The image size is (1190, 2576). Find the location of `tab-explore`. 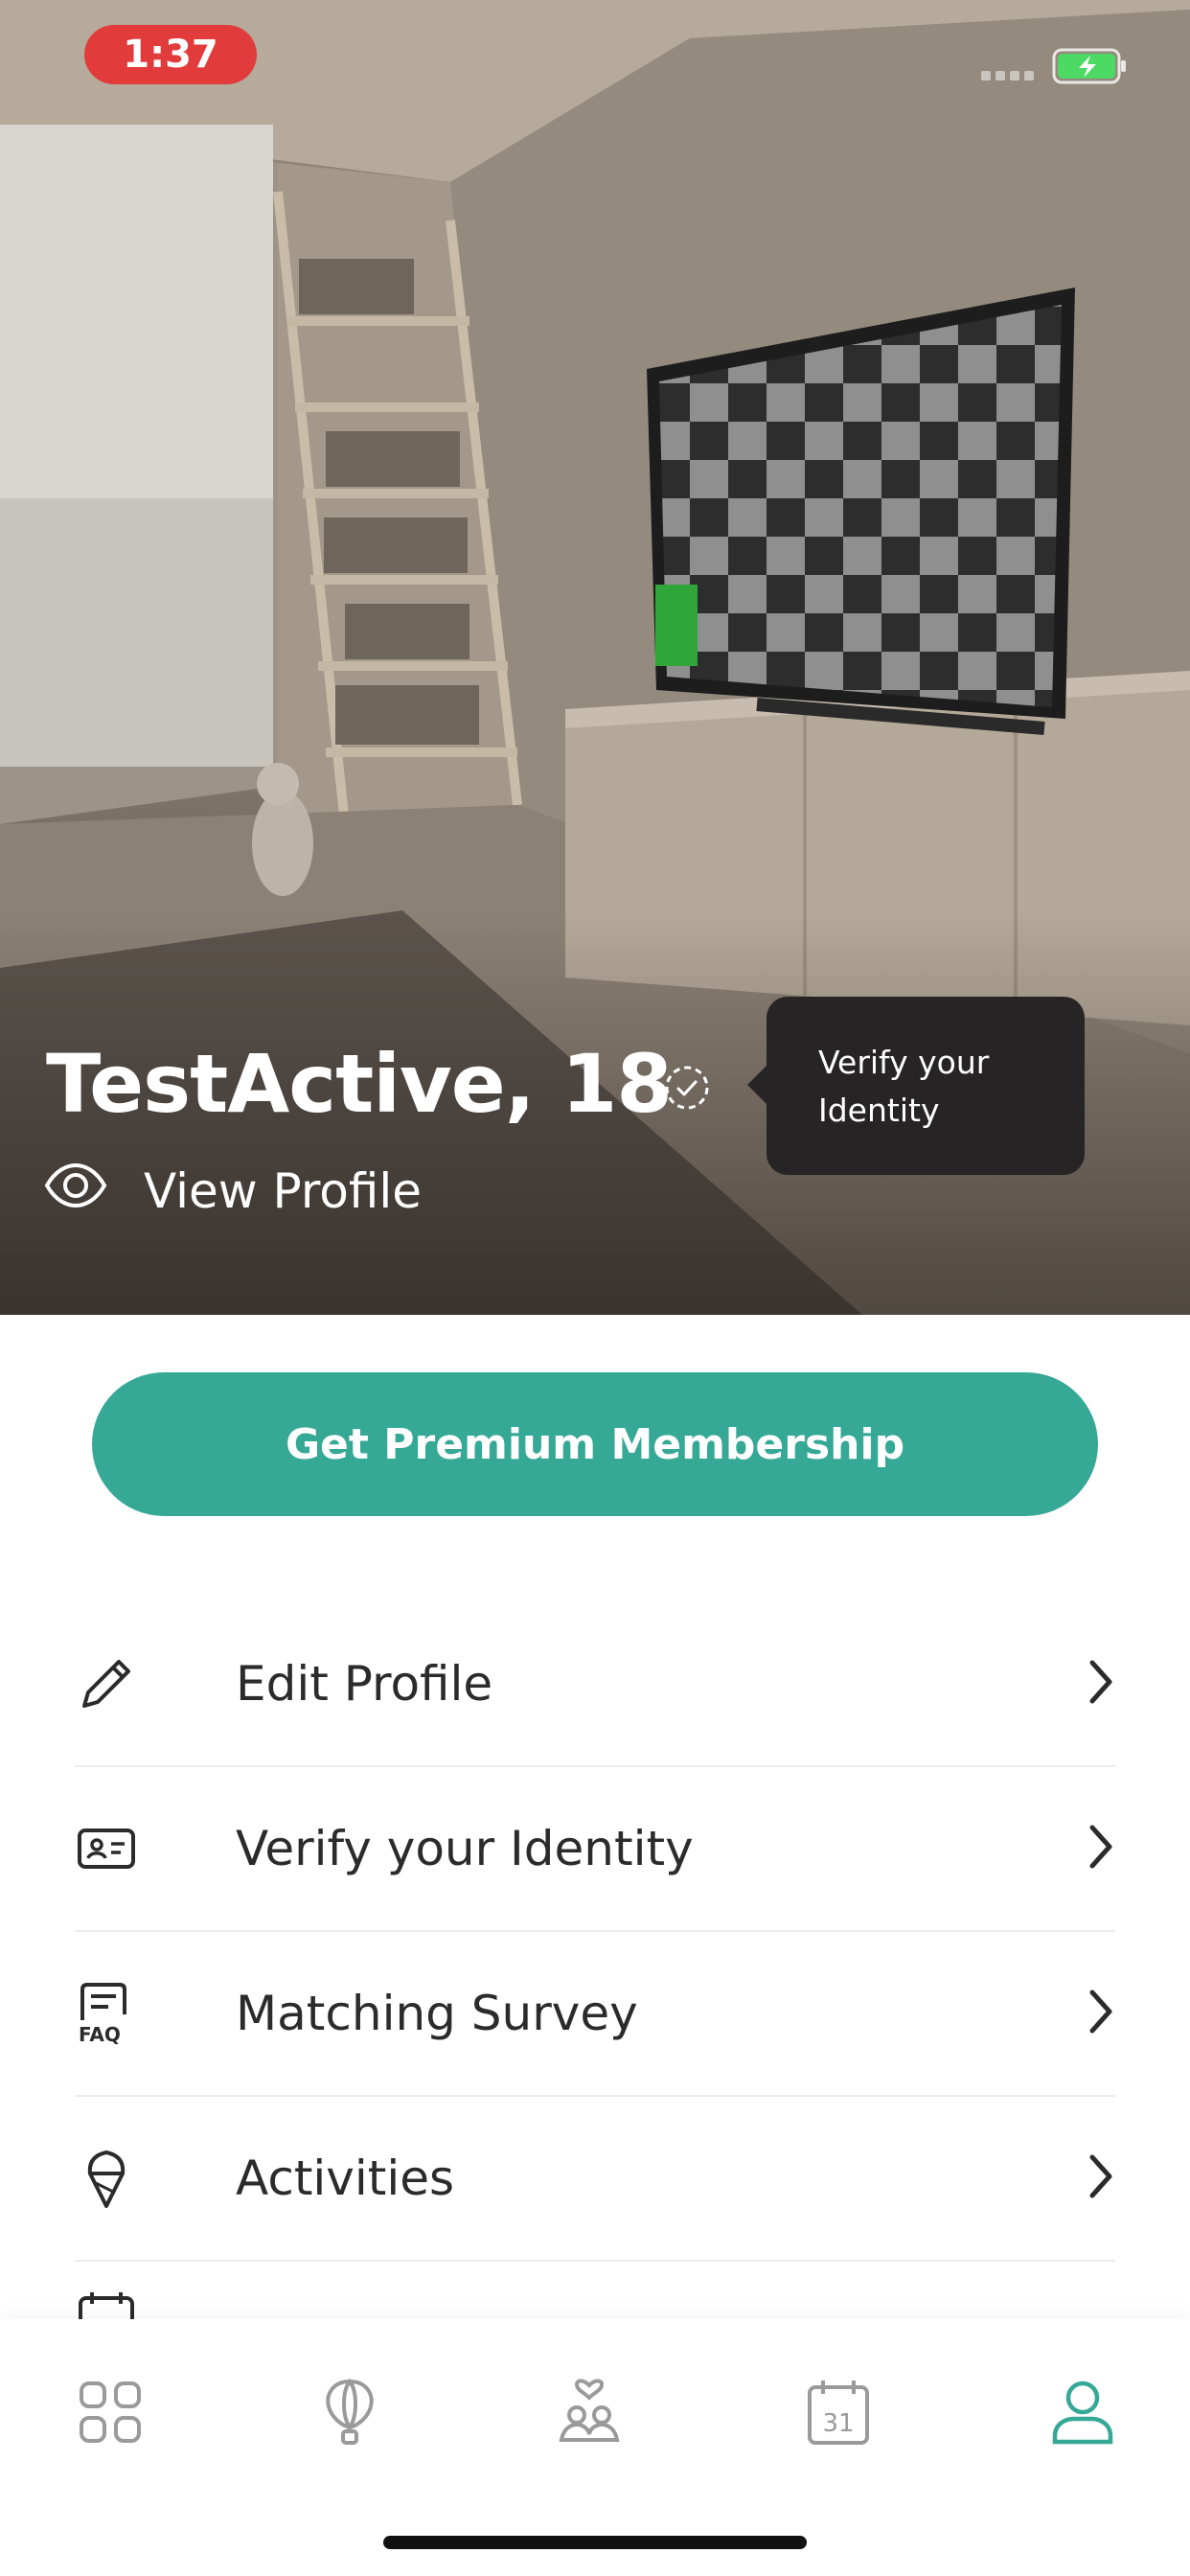

tab-explore is located at coordinates (350, 2414).